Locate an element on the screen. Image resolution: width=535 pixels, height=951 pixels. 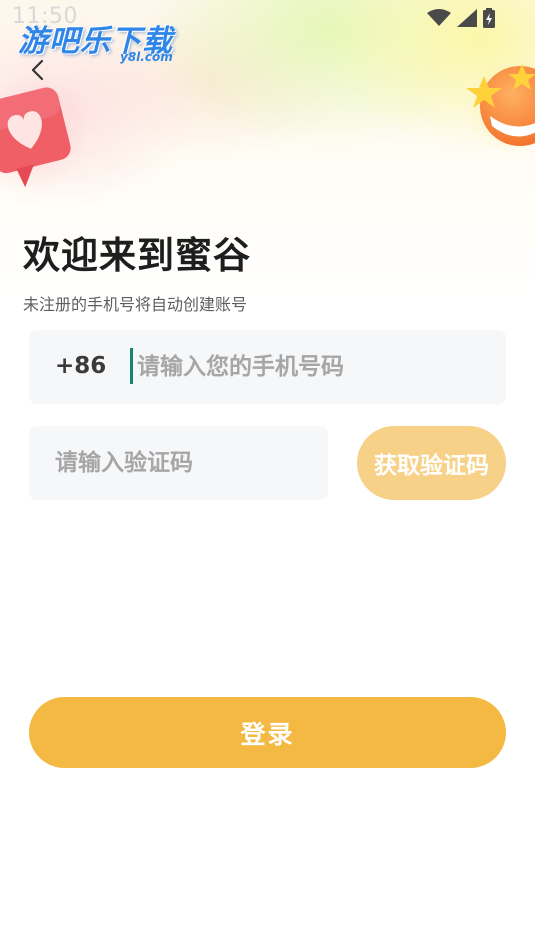
signal-icon is located at coordinates (467, 18).